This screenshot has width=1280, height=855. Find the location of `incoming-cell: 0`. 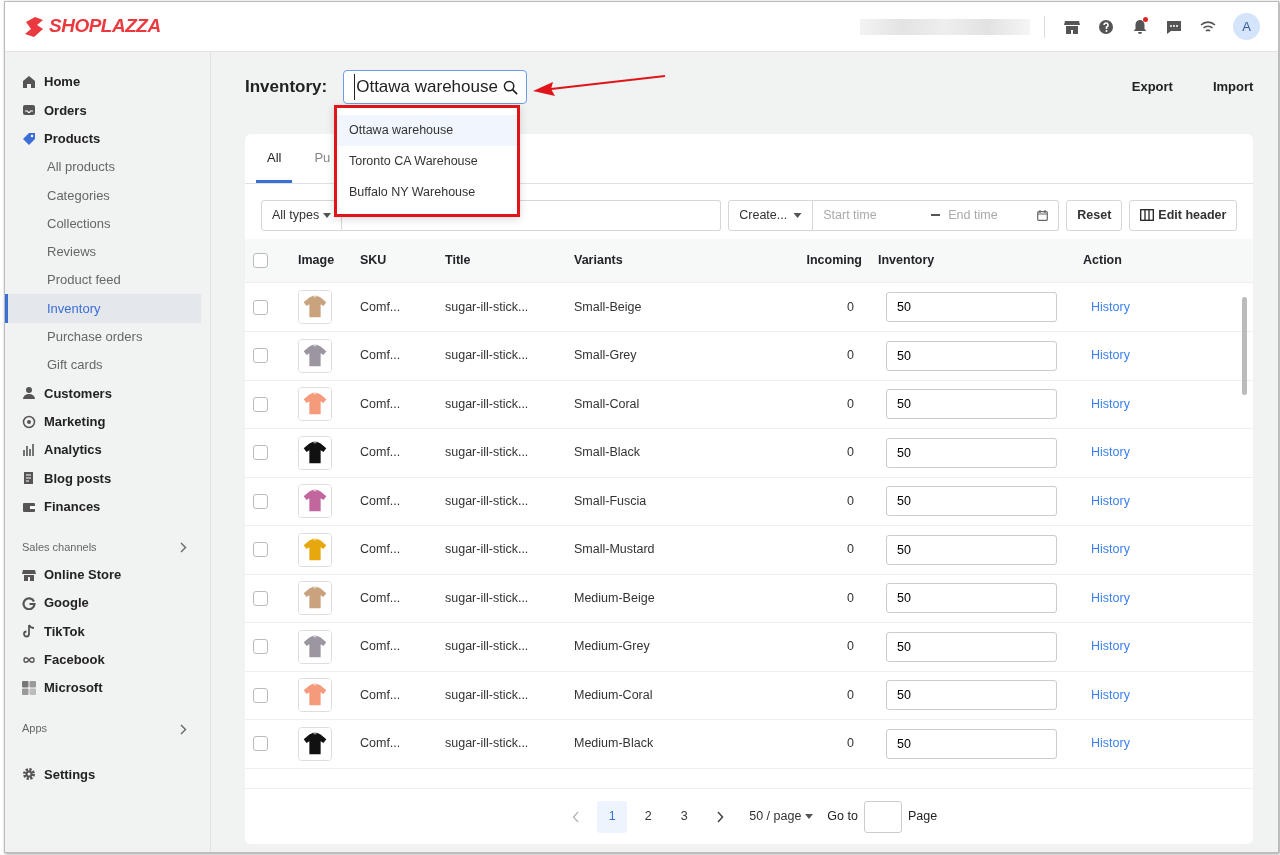

incoming-cell: 0 is located at coordinates (850, 403).